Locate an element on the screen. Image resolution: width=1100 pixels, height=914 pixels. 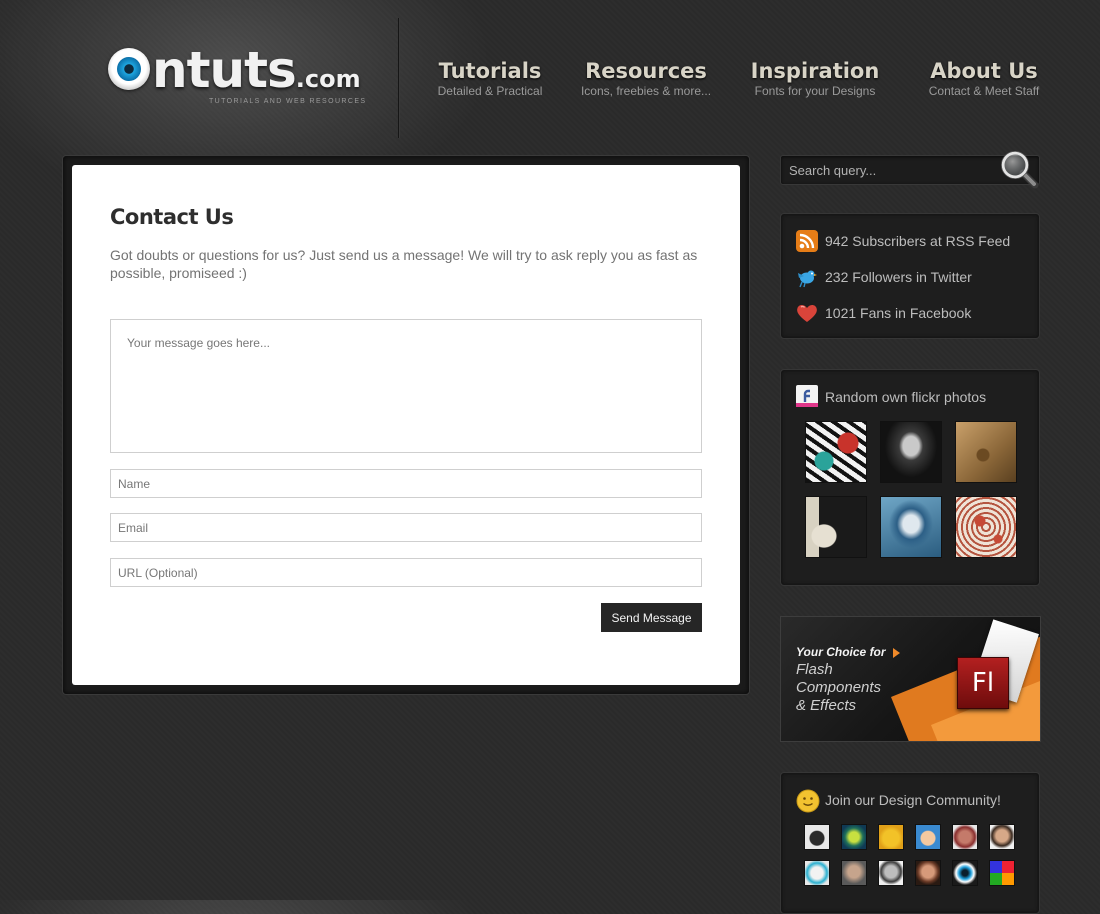
twitter-bird-icon is located at coordinates (807, 279).